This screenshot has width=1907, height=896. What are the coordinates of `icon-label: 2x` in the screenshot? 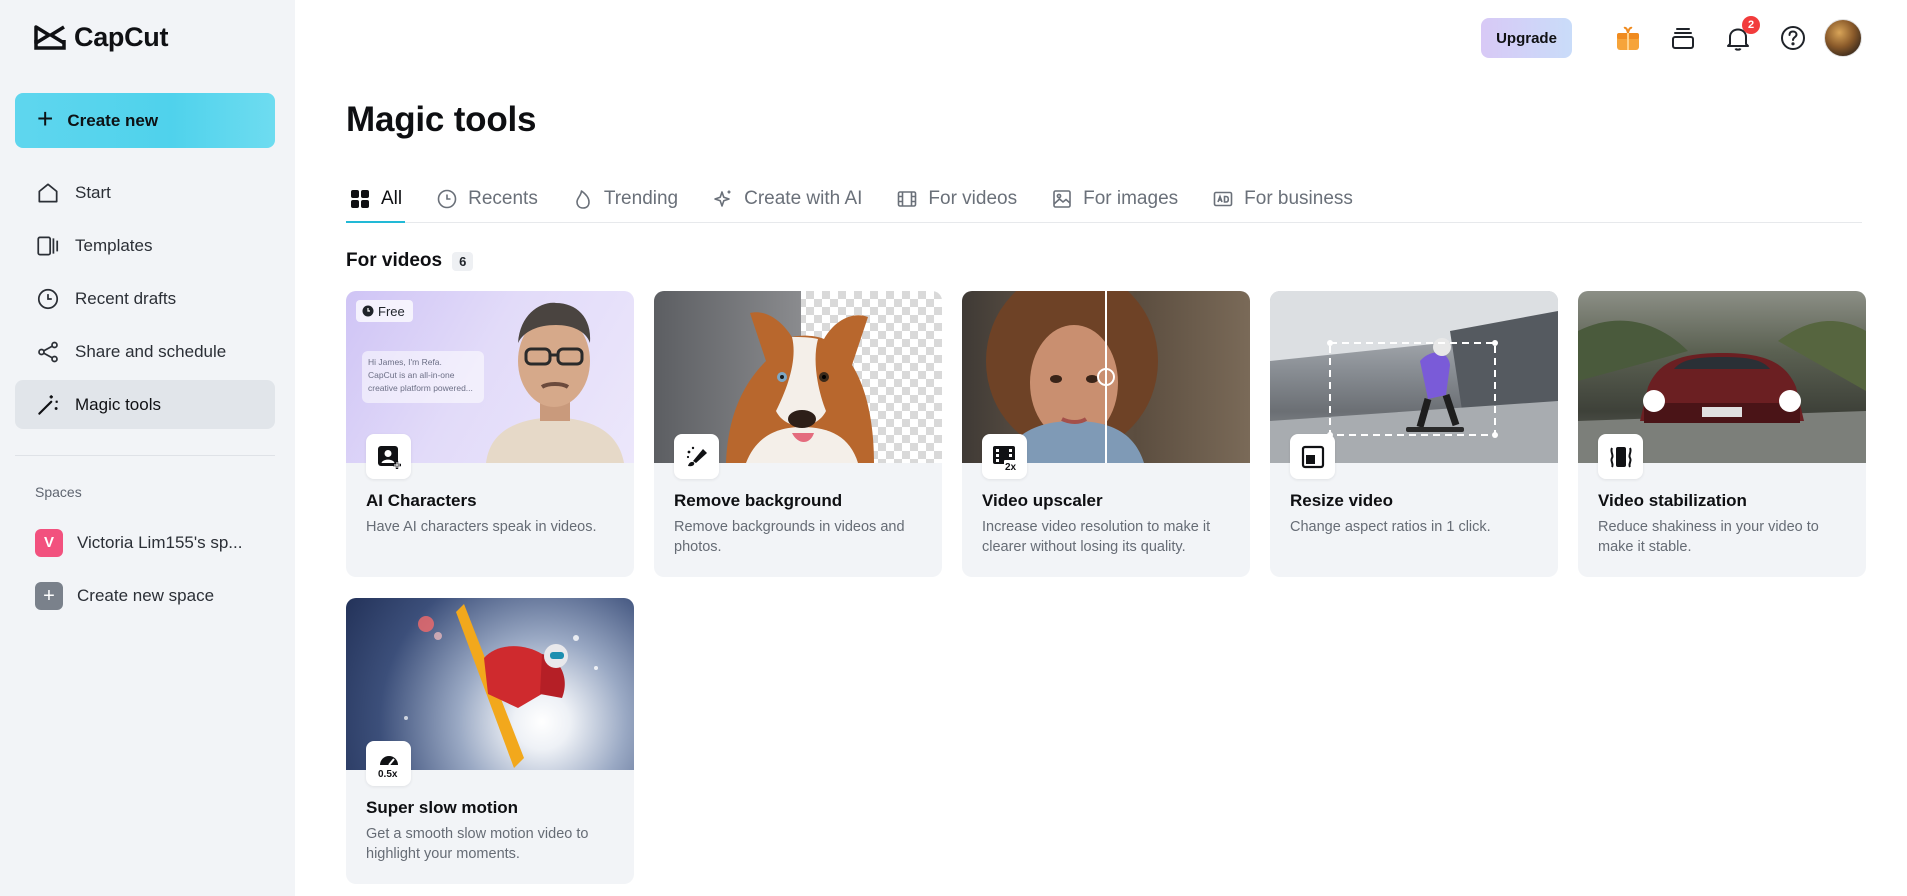 It's located at (1011, 466).